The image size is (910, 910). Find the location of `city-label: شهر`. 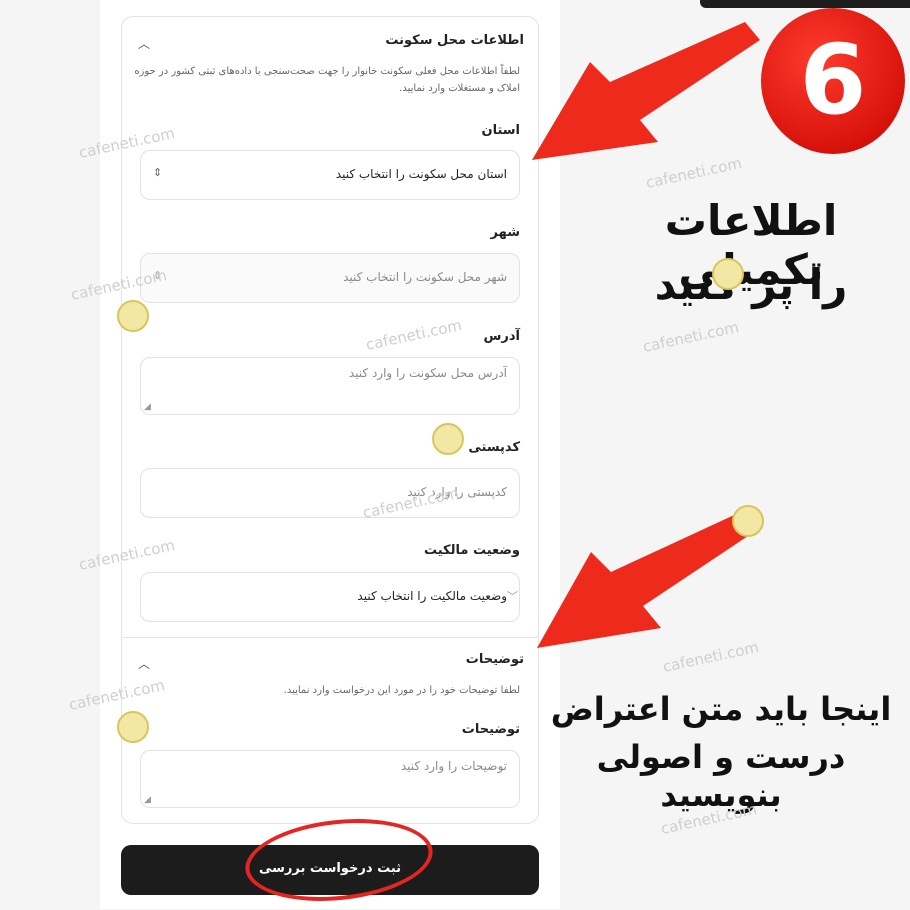

city-label: شهر is located at coordinates (505, 232).